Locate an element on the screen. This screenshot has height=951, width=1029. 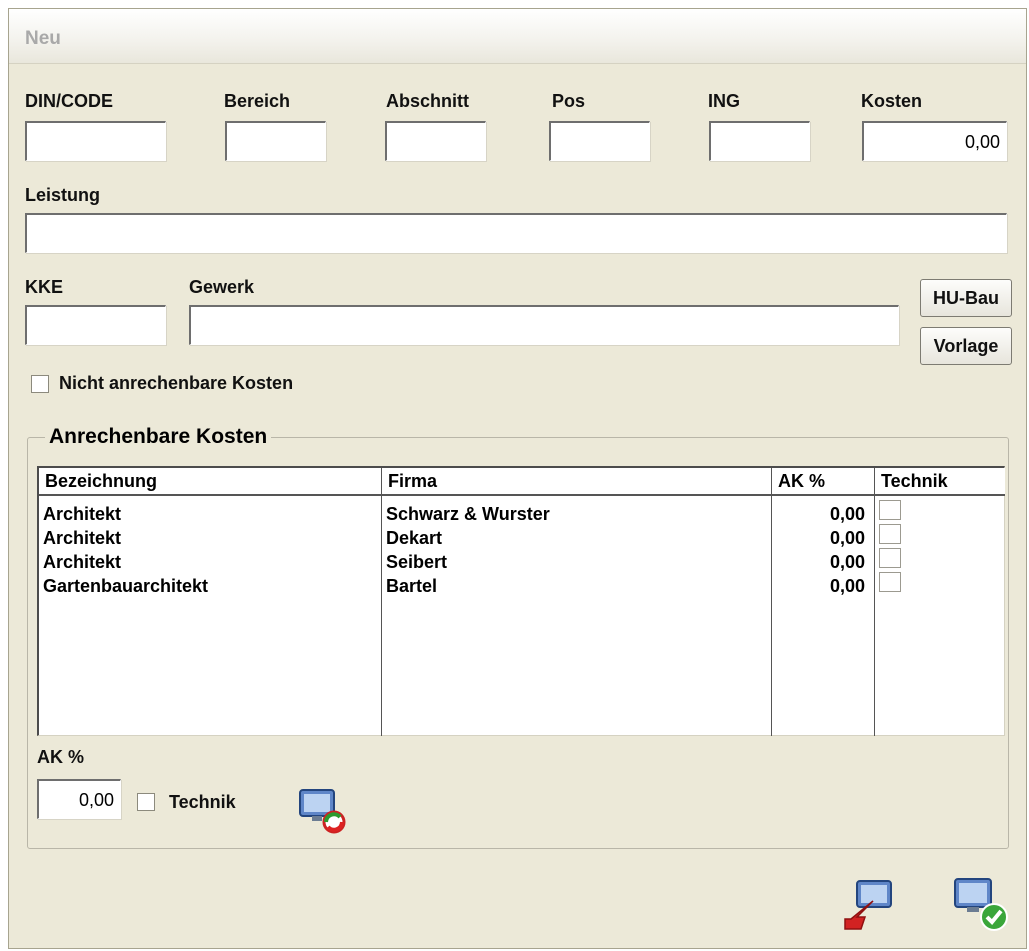
kke-input is located at coordinates (95, 325).